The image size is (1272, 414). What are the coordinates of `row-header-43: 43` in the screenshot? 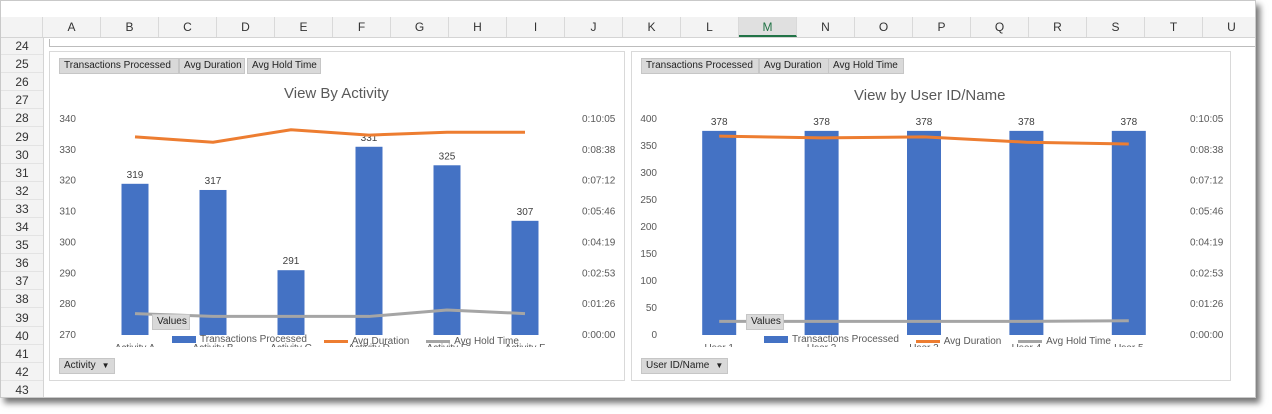 It's located at (22, 389).